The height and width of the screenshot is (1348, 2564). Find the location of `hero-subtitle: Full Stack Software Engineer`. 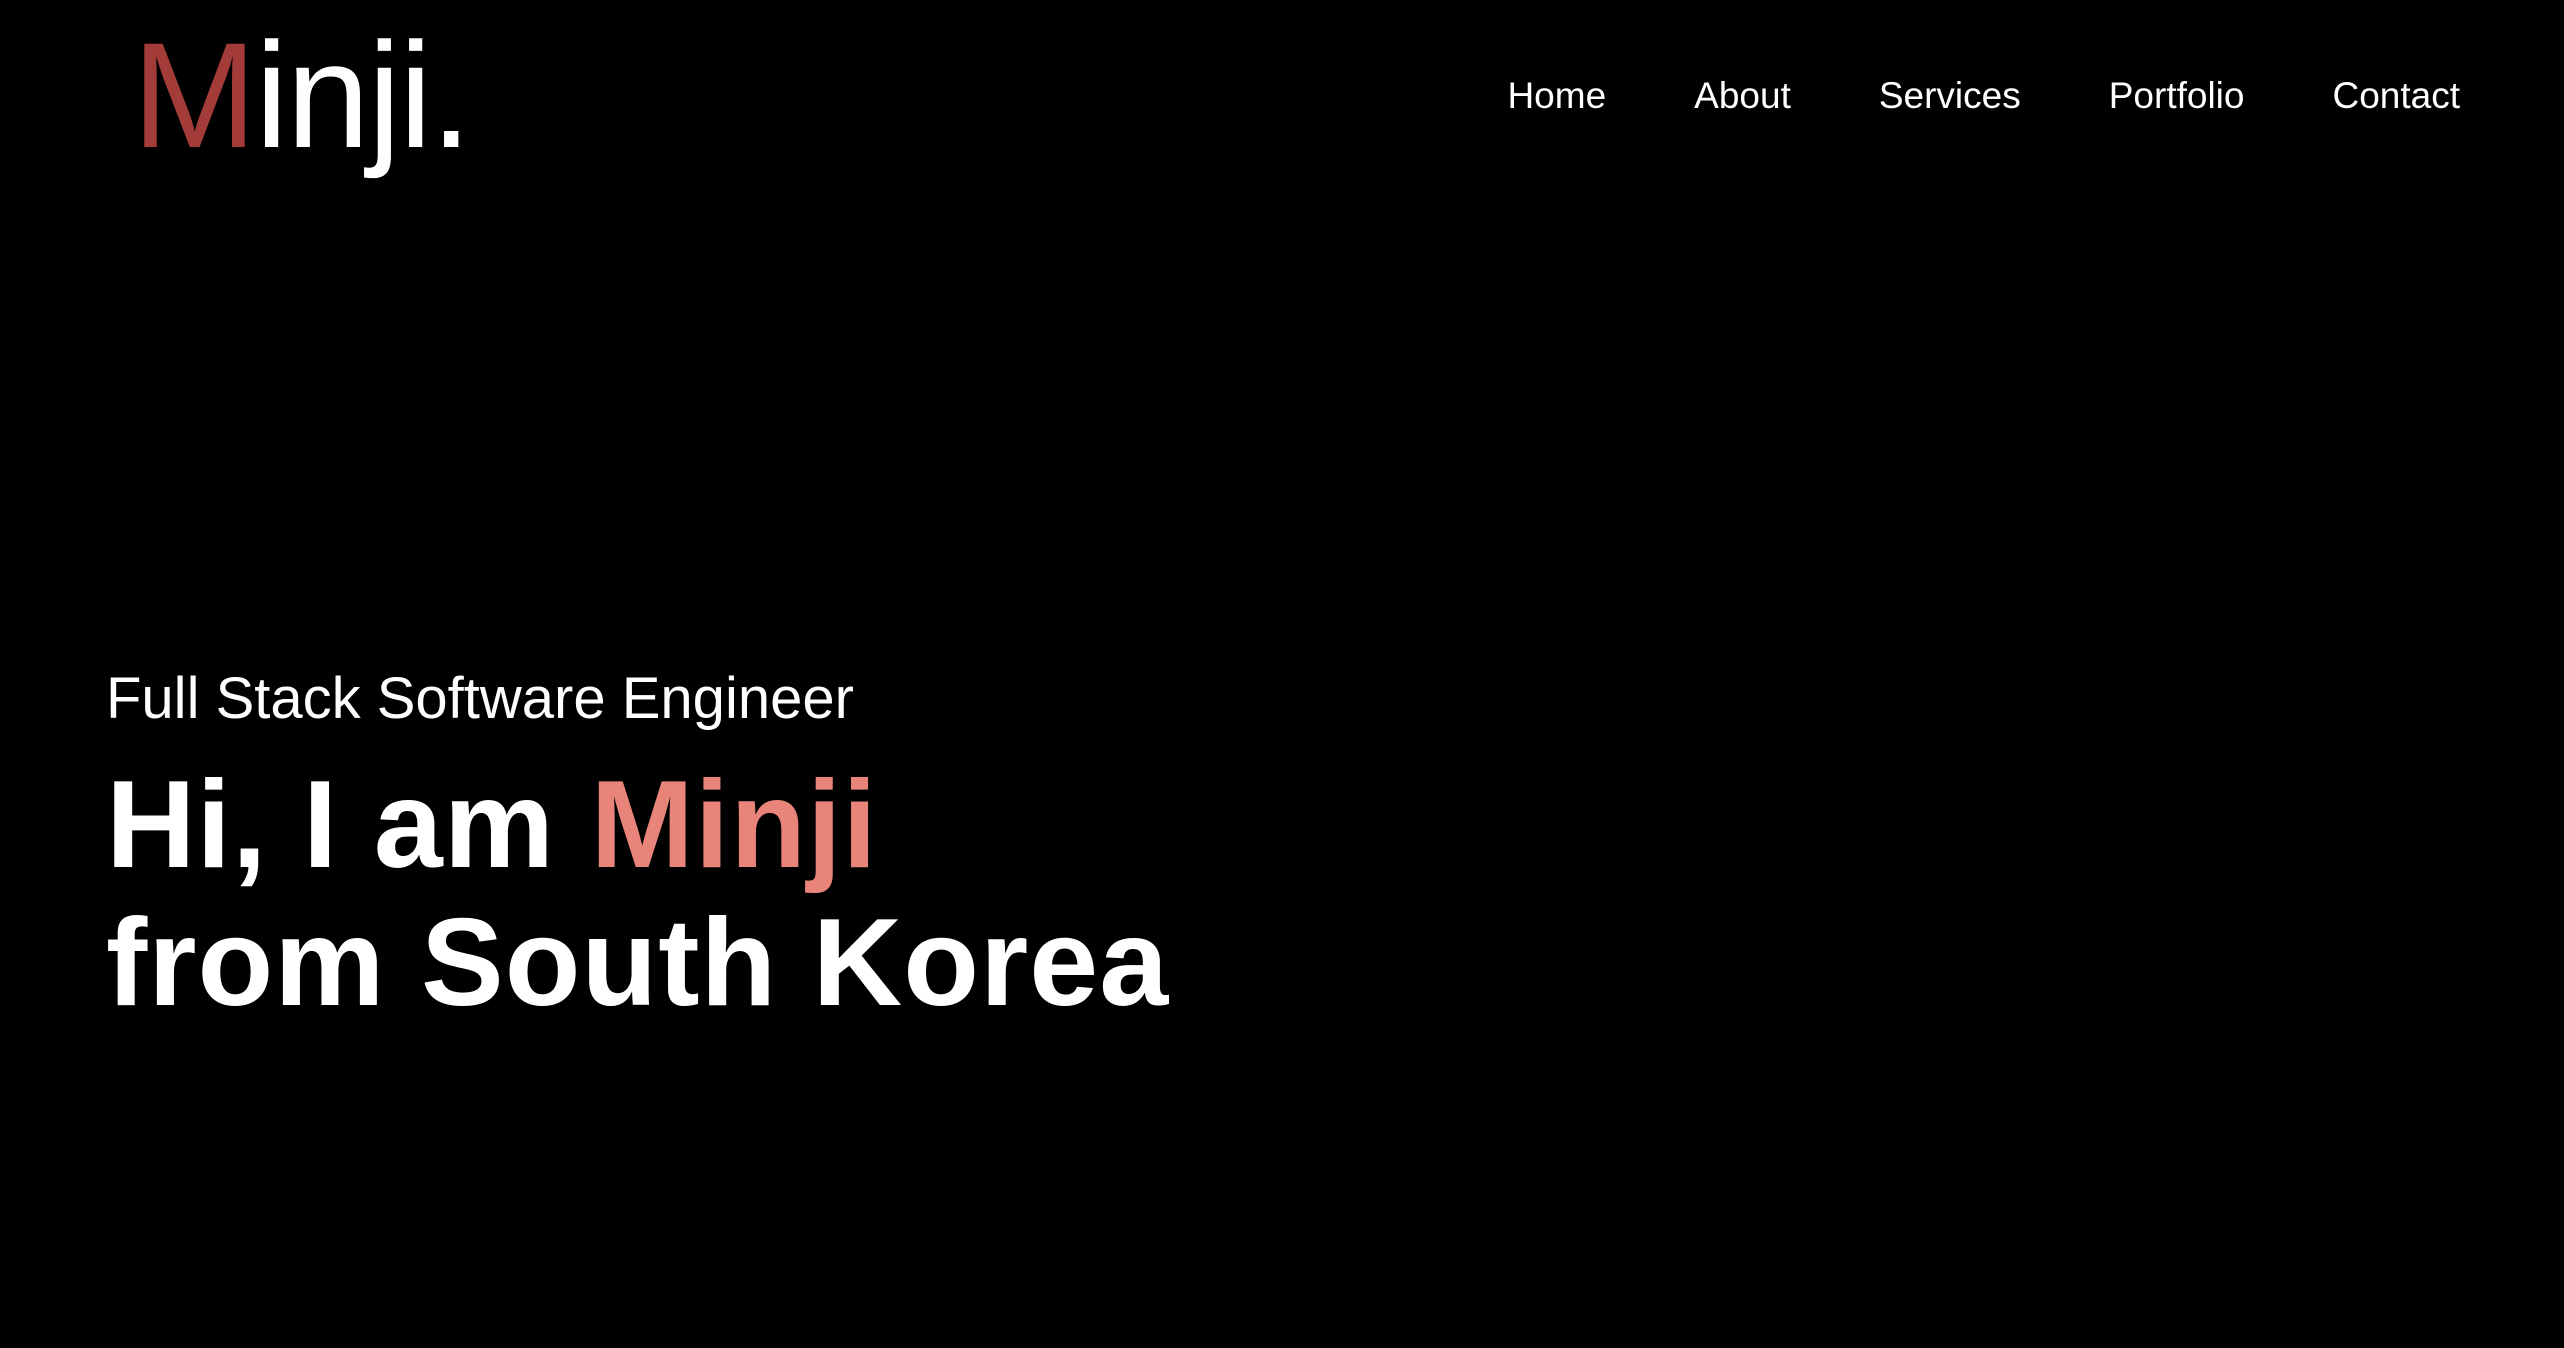

hero-subtitle: Full Stack Software Engineer is located at coordinates (480, 698).